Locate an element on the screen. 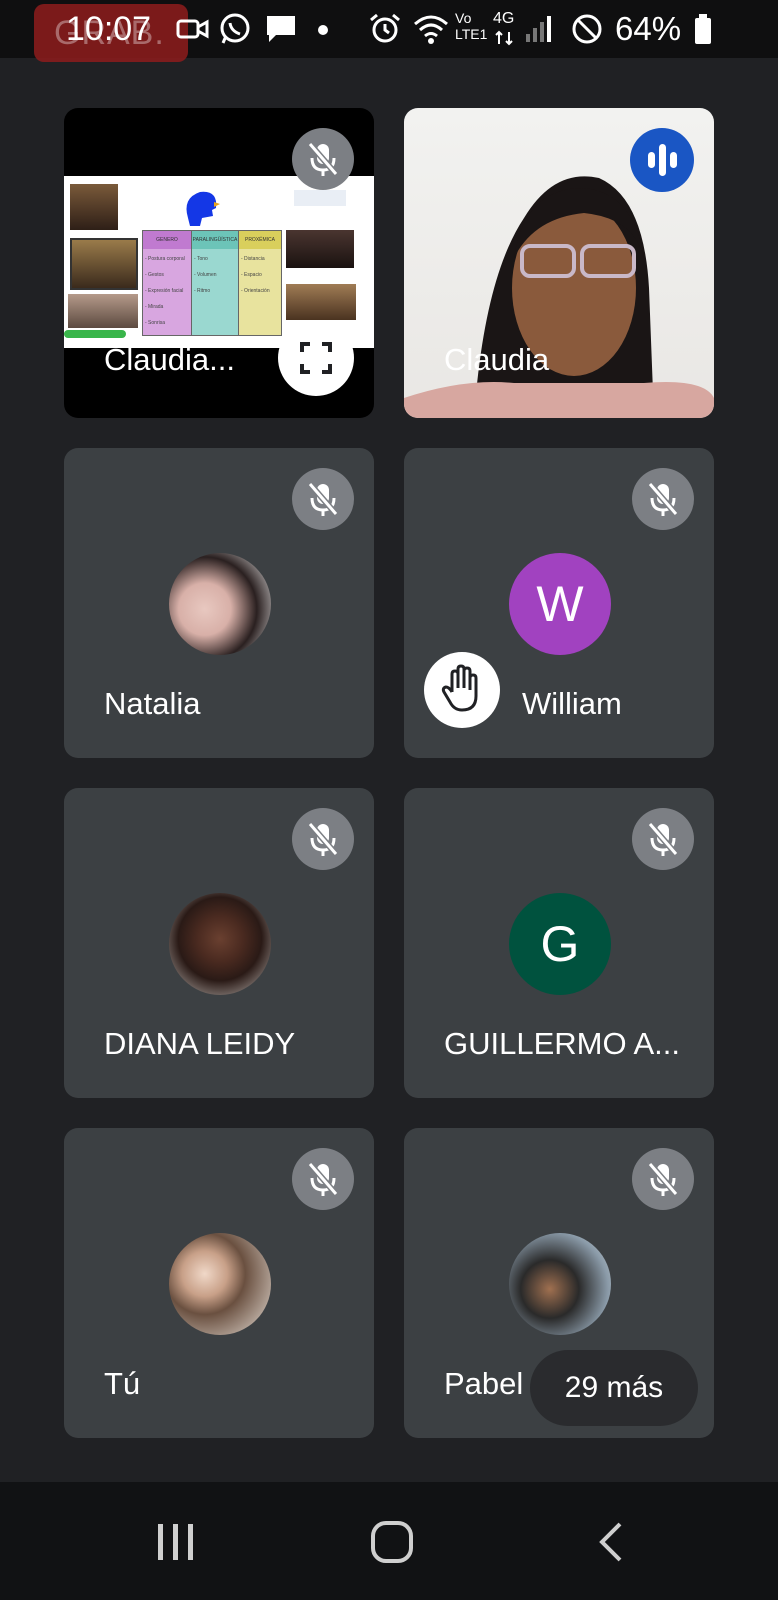 The width and height of the screenshot is (778, 1600). participant-tile-natalia: Natalia is located at coordinates (219, 603).